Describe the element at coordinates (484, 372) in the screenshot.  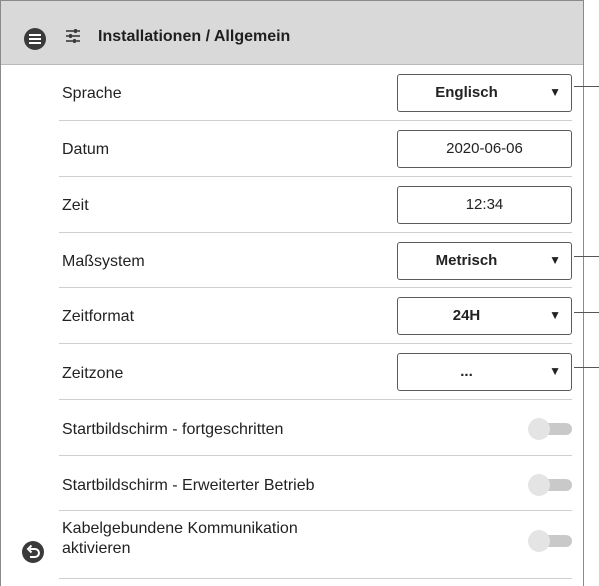
I see `timezone-select: ... ▼` at that location.